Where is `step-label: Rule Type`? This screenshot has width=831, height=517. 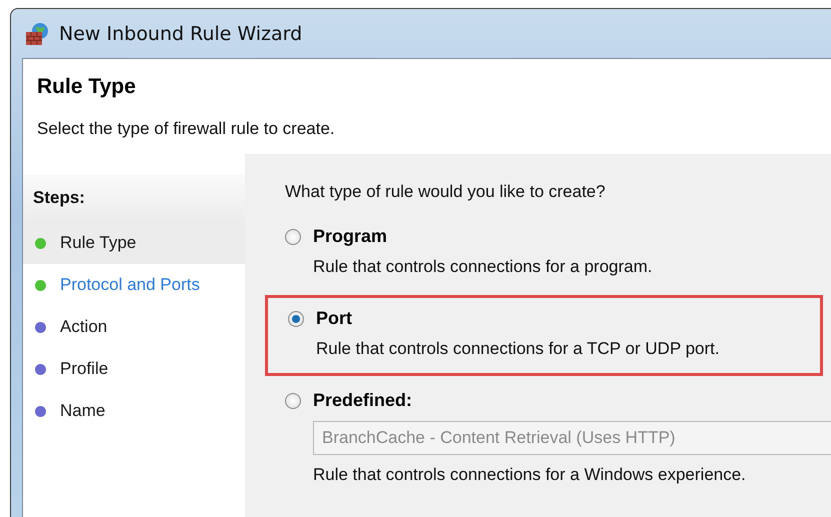
step-label: Rule Type is located at coordinates (98, 243).